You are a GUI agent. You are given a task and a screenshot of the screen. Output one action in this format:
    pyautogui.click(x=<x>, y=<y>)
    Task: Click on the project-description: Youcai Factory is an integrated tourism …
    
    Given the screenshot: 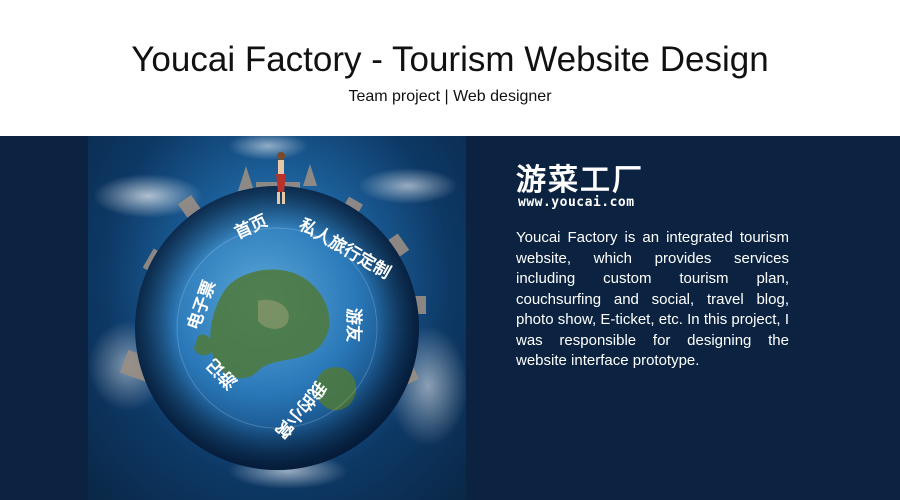 What is the action you would take?
    pyautogui.click(x=652, y=299)
    